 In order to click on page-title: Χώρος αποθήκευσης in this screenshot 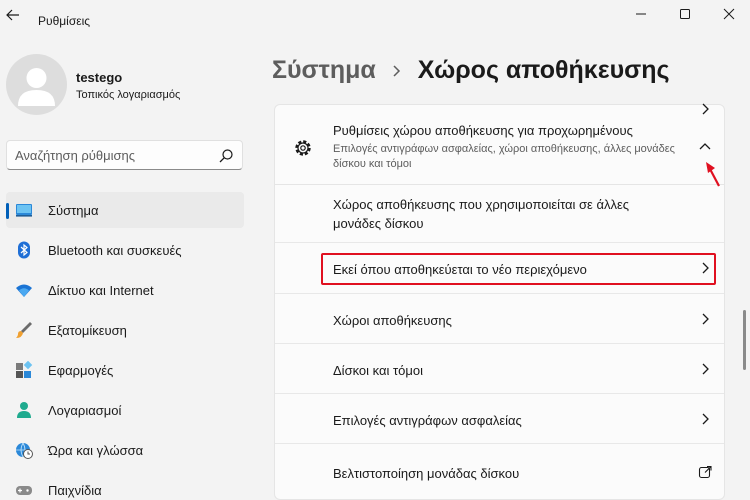, I will do `click(543, 70)`.